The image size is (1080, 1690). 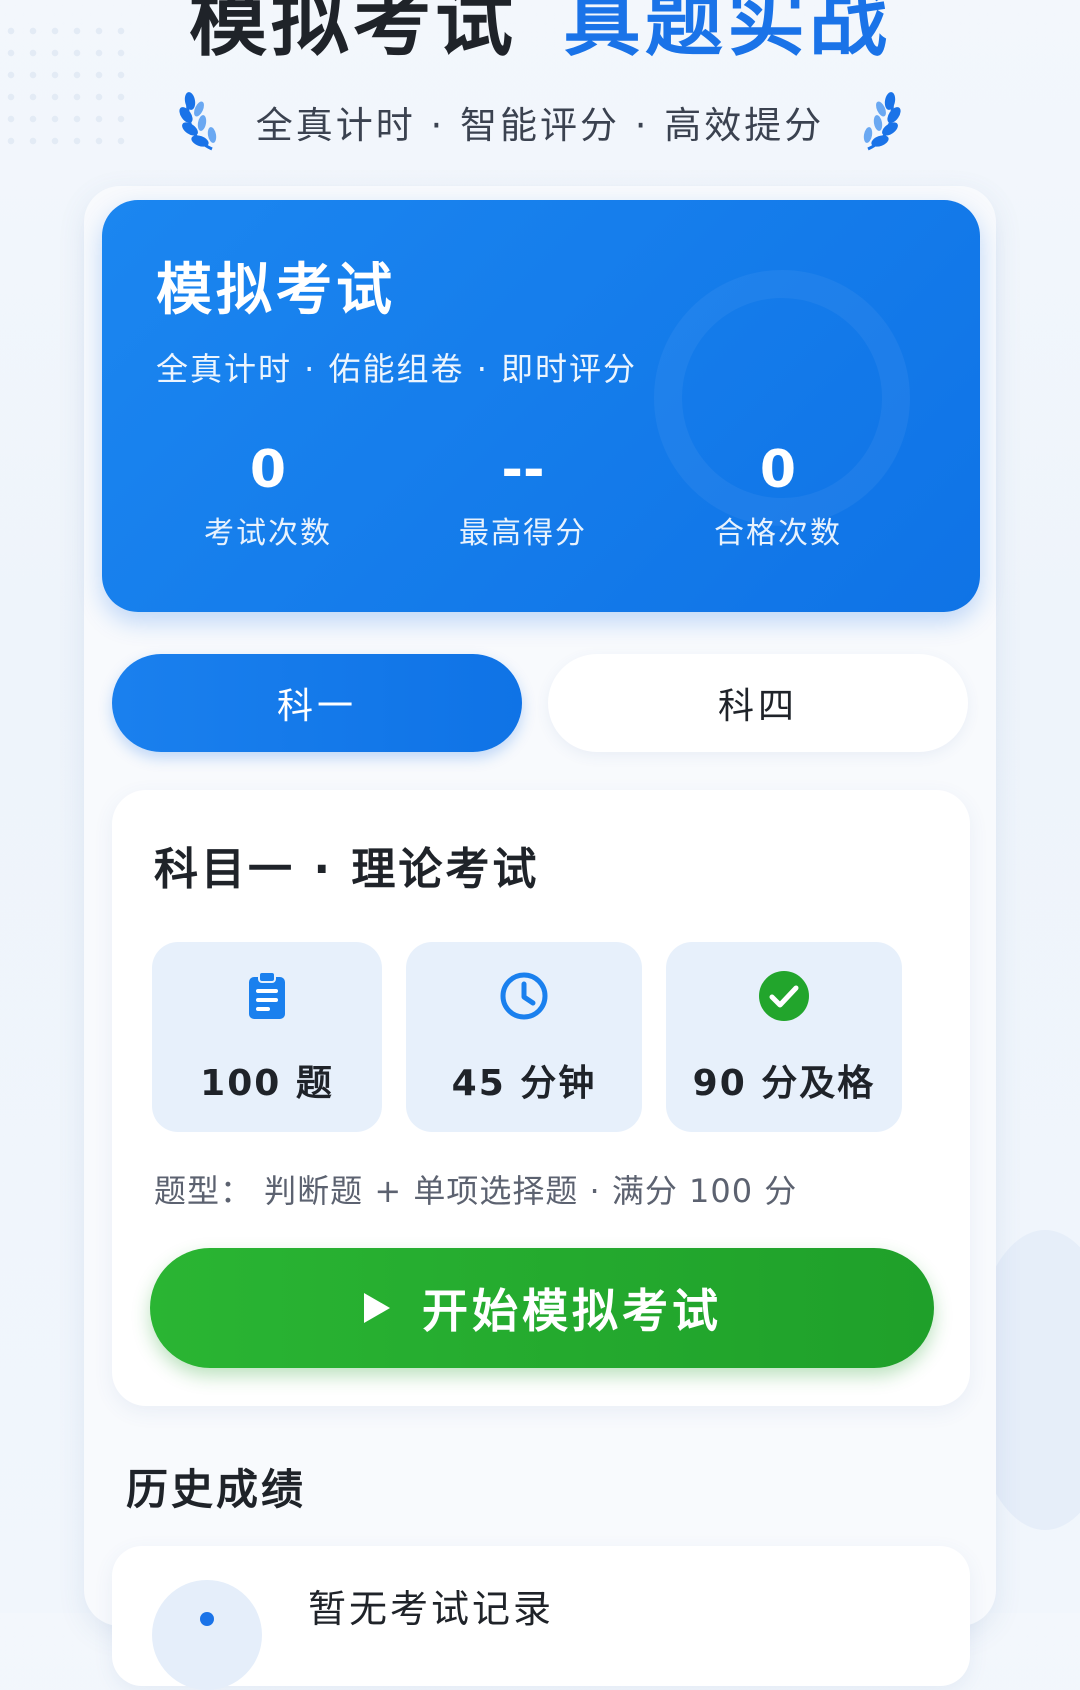 I want to click on stat-value: --, so click(x=523, y=470).